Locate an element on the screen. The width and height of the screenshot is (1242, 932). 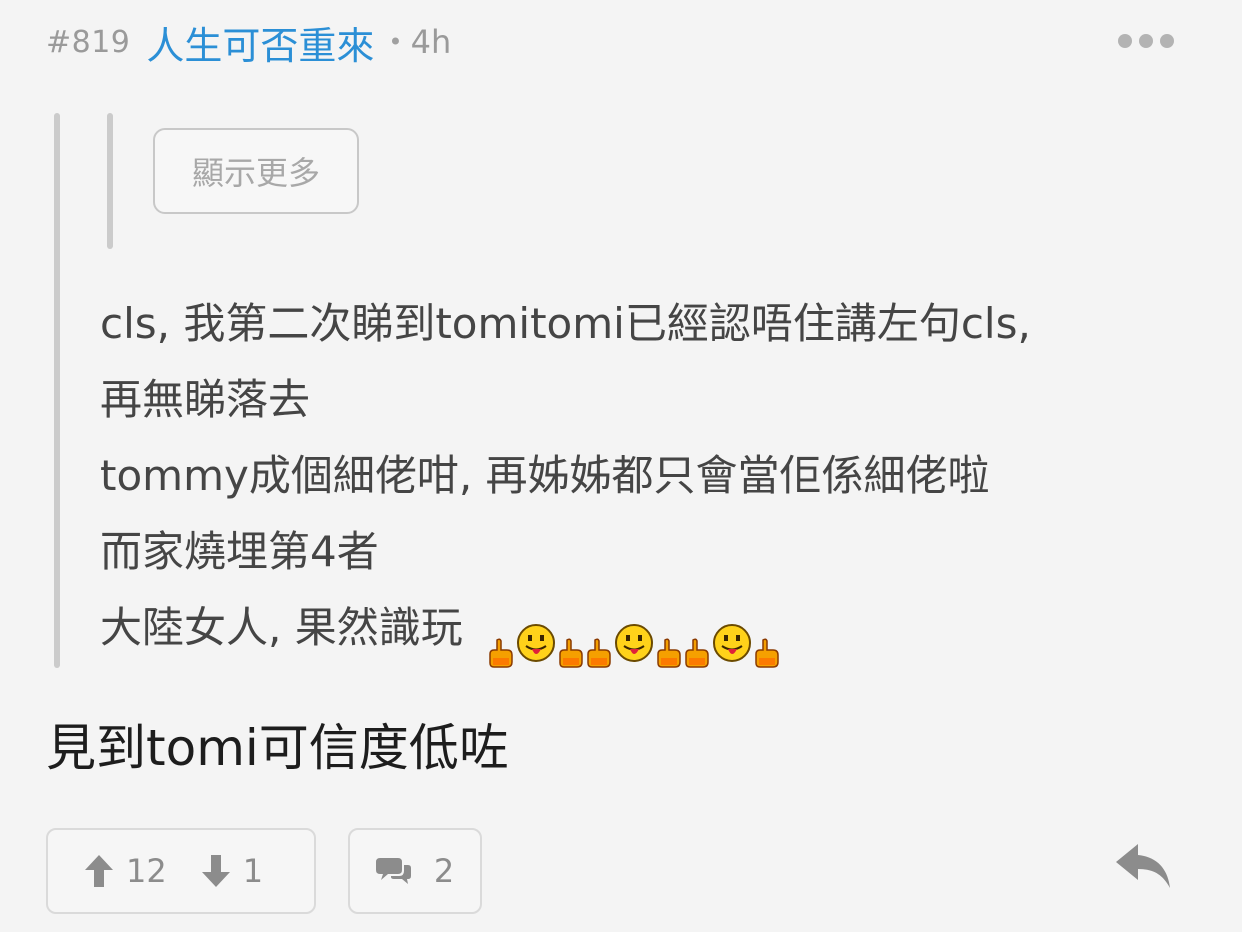
emoji-row is located at coordinates (634, 639).